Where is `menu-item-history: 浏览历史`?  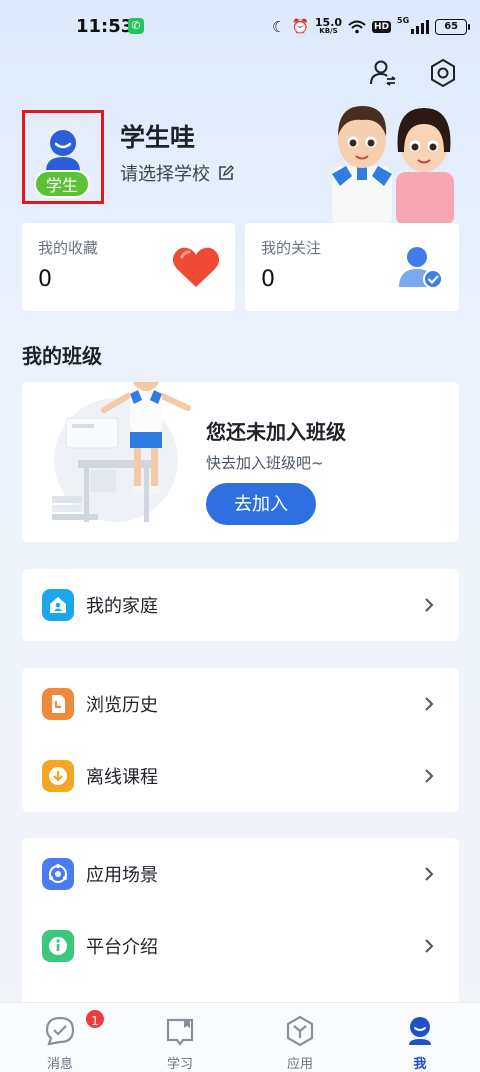 menu-item-history: 浏览历史 is located at coordinates (240, 704).